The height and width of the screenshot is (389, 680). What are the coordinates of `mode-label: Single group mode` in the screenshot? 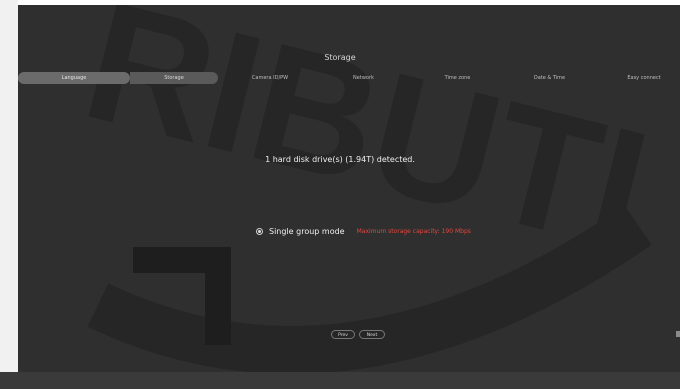 It's located at (307, 231).